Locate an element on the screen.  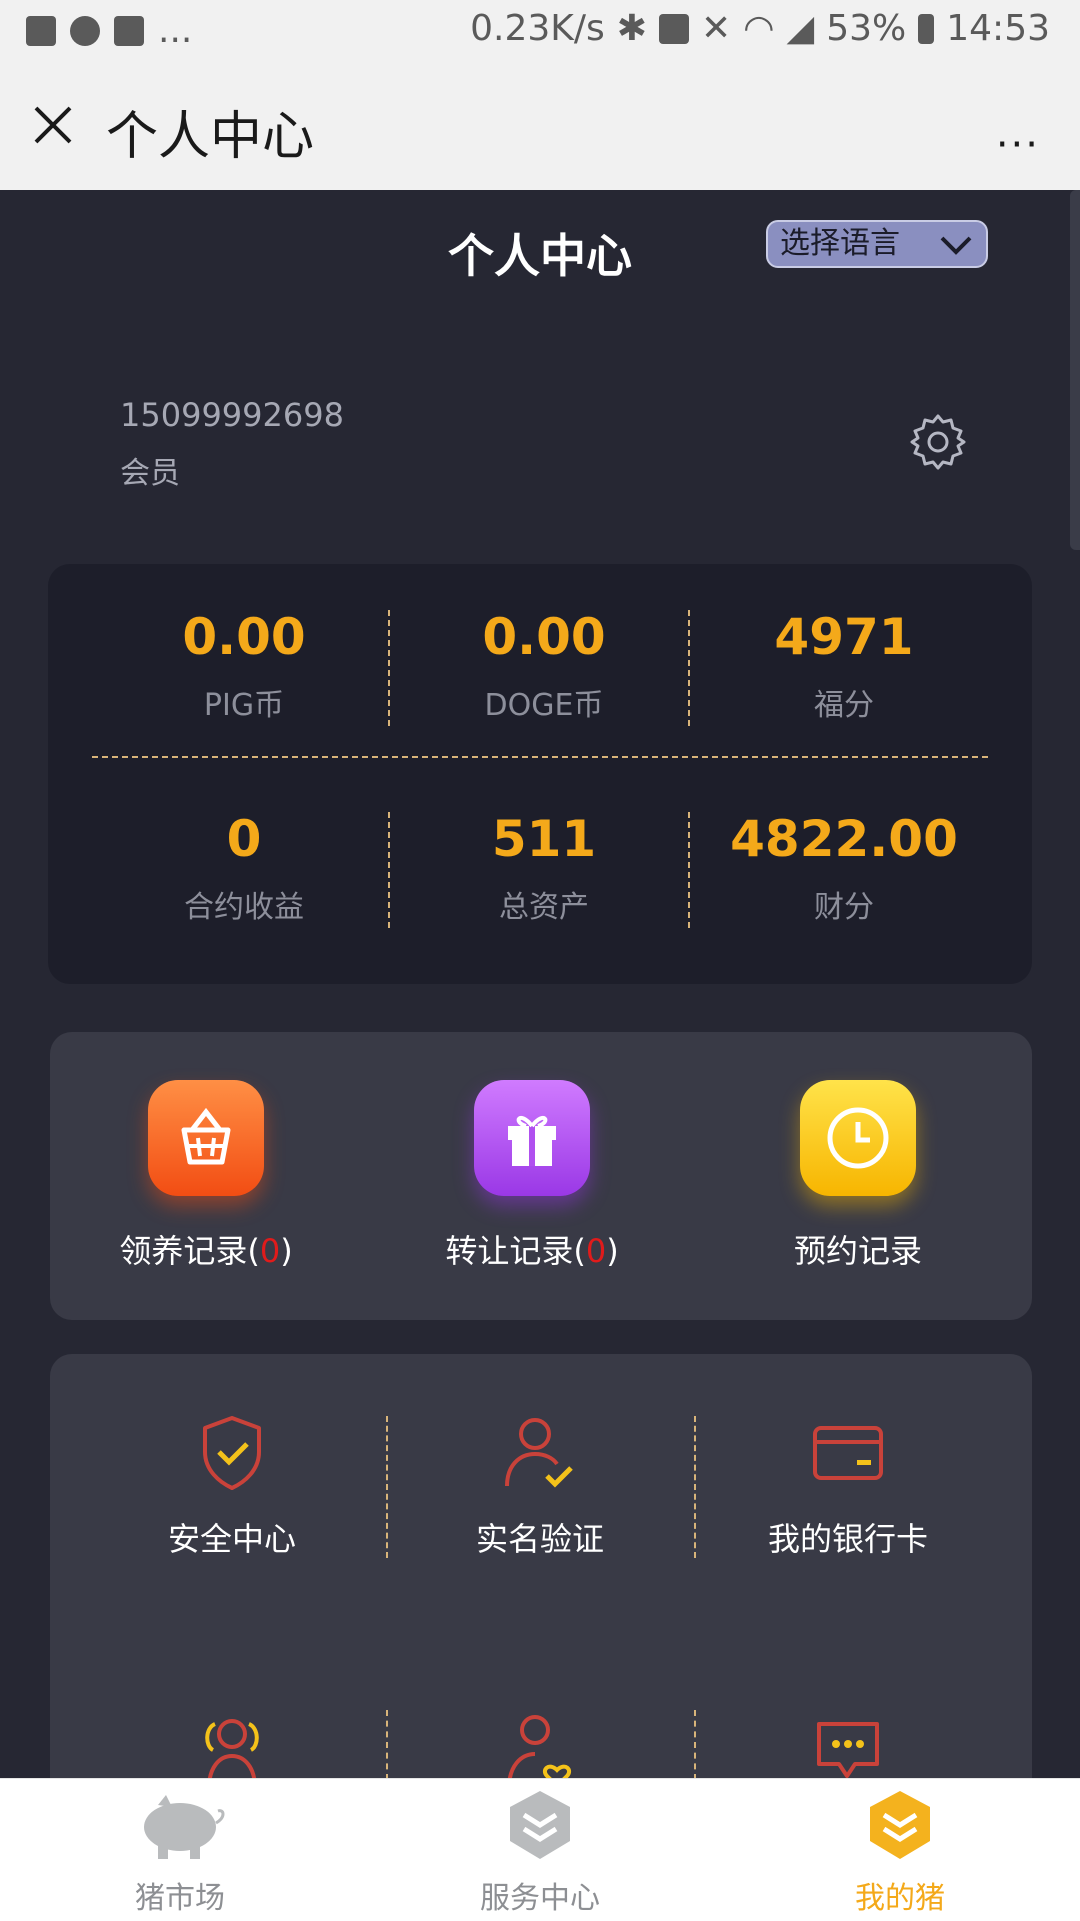
tab-service-center: 服务中心 is located at coordinates (540, 1852).